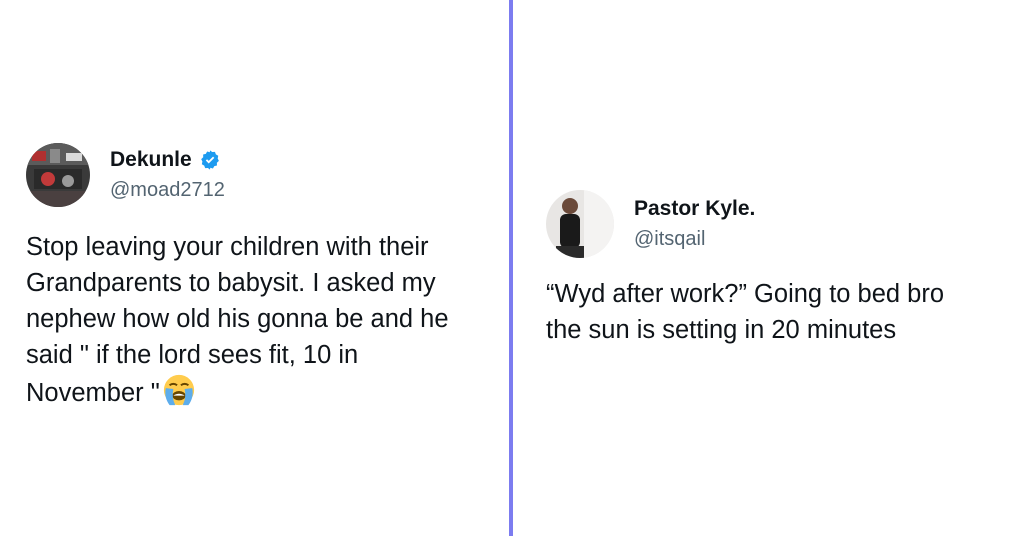 The width and height of the screenshot is (1024, 536). I want to click on verified-badge-icon, so click(209, 160).